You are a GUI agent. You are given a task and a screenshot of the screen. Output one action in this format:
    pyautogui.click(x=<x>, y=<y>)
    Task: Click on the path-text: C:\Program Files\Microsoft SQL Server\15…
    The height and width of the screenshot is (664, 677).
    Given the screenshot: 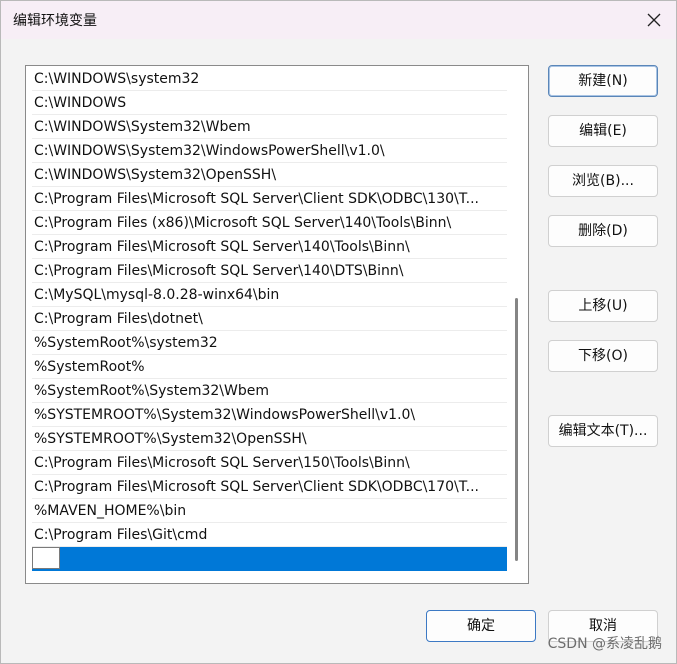 What is the action you would take?
    pyautogui.click(x=222, y=463)
    